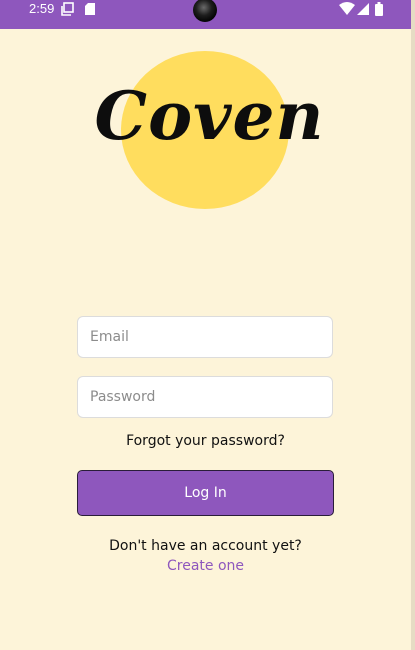 The width and height of the screenshot is (415, 650). What do you see at coordinates (209, 116) in the screenshot?
I see `app-logo: Coven` at bounding box center [209, 116].